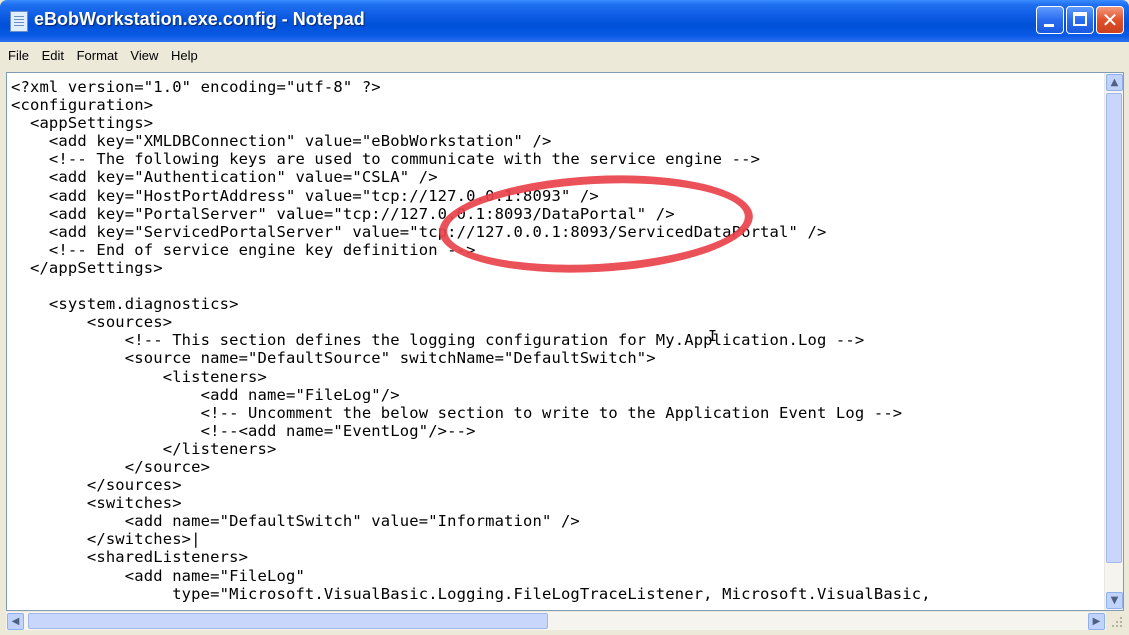 The width and height of the screenshot is (1129, 635). Describe the element at coordinates (1050, 20) in the screenshot. I see `minimize-button` at that location.